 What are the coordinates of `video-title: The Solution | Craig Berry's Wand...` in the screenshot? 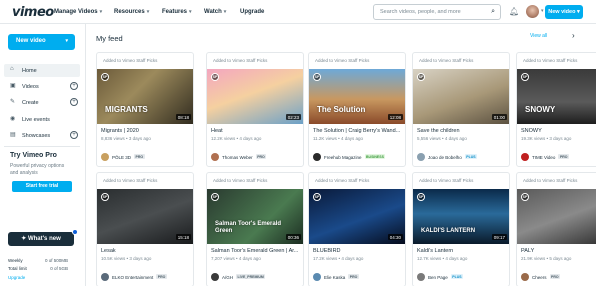 It's located at (359, 131).